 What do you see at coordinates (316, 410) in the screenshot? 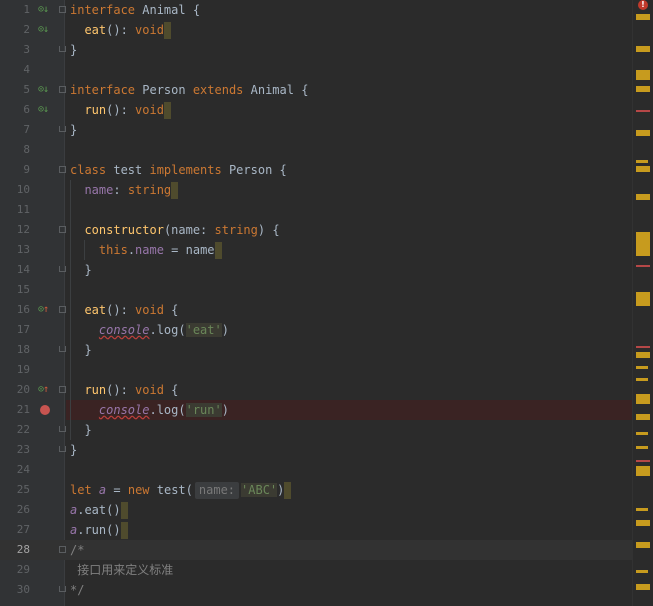
I see `code-line-breakpoint: 21 console.log('run')` at bounding box center [316, 410].